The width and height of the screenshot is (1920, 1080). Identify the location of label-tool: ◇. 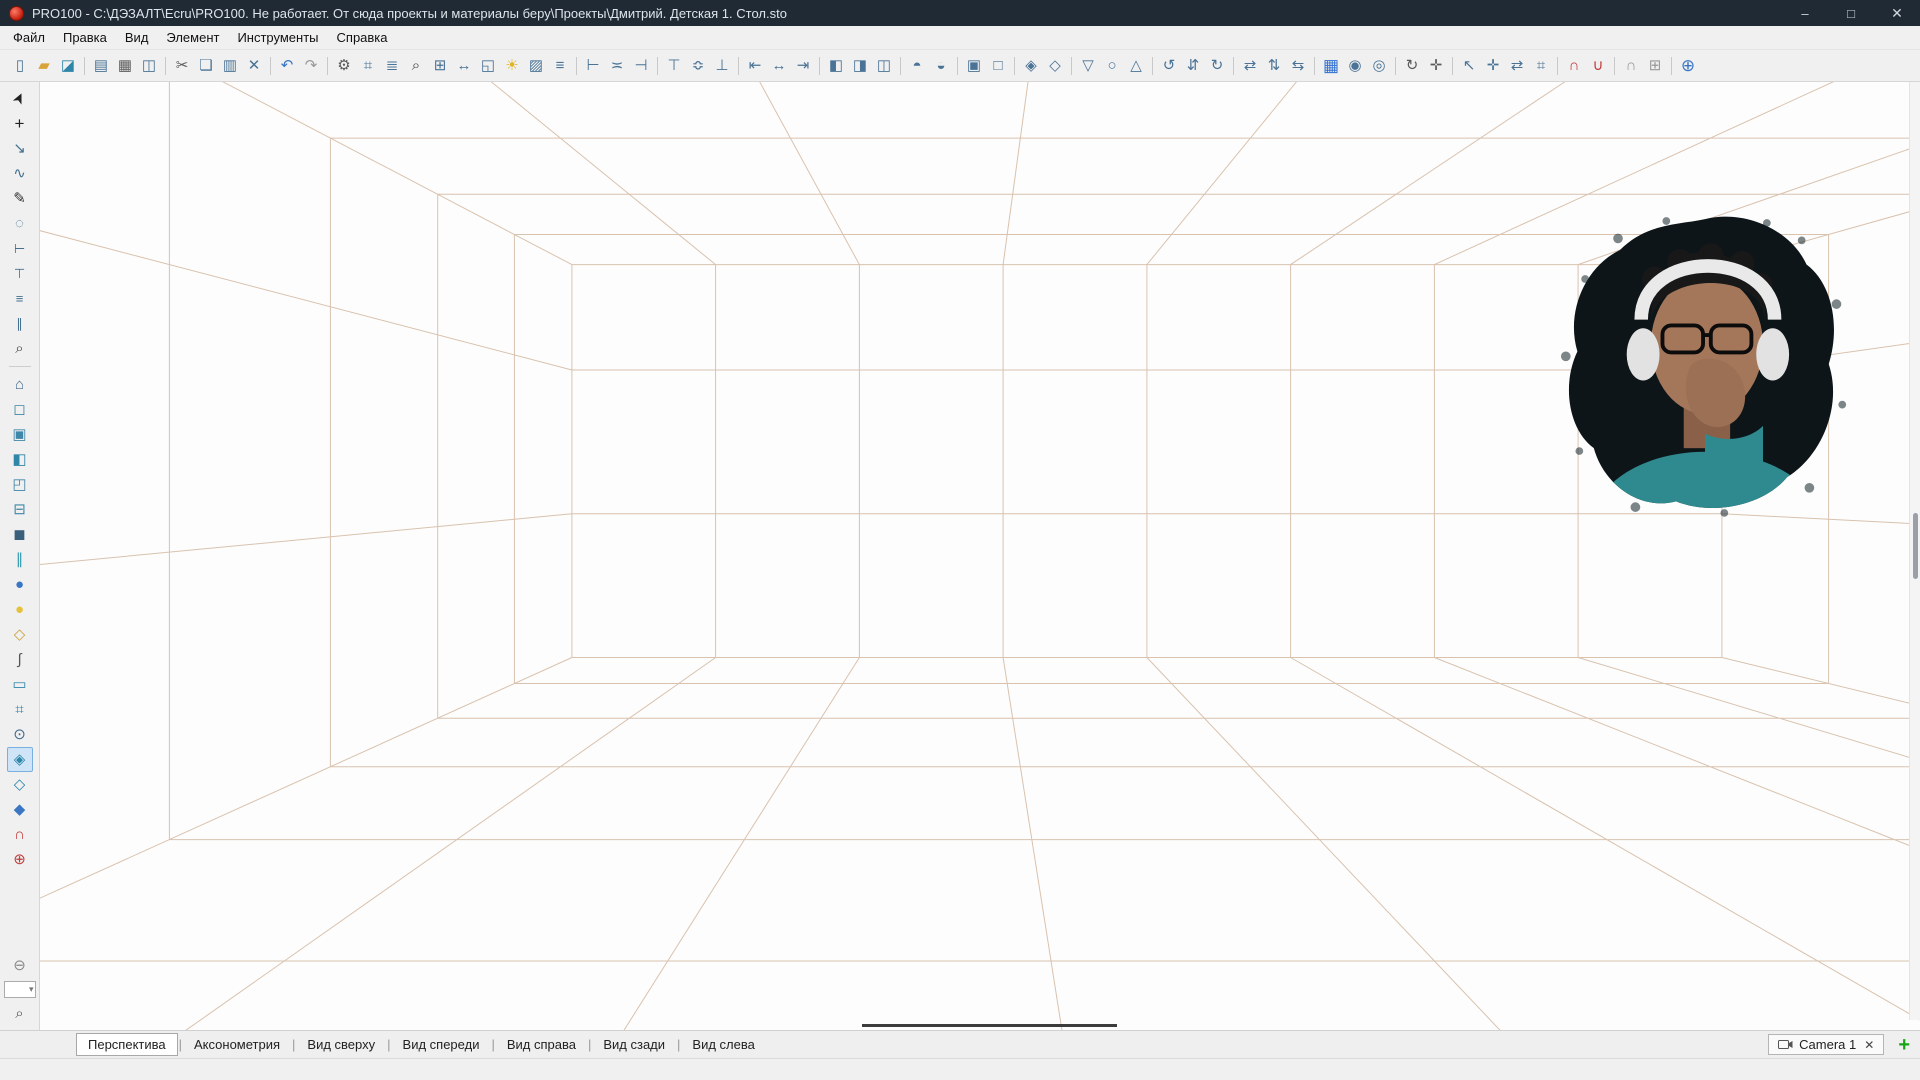
(20, 634).